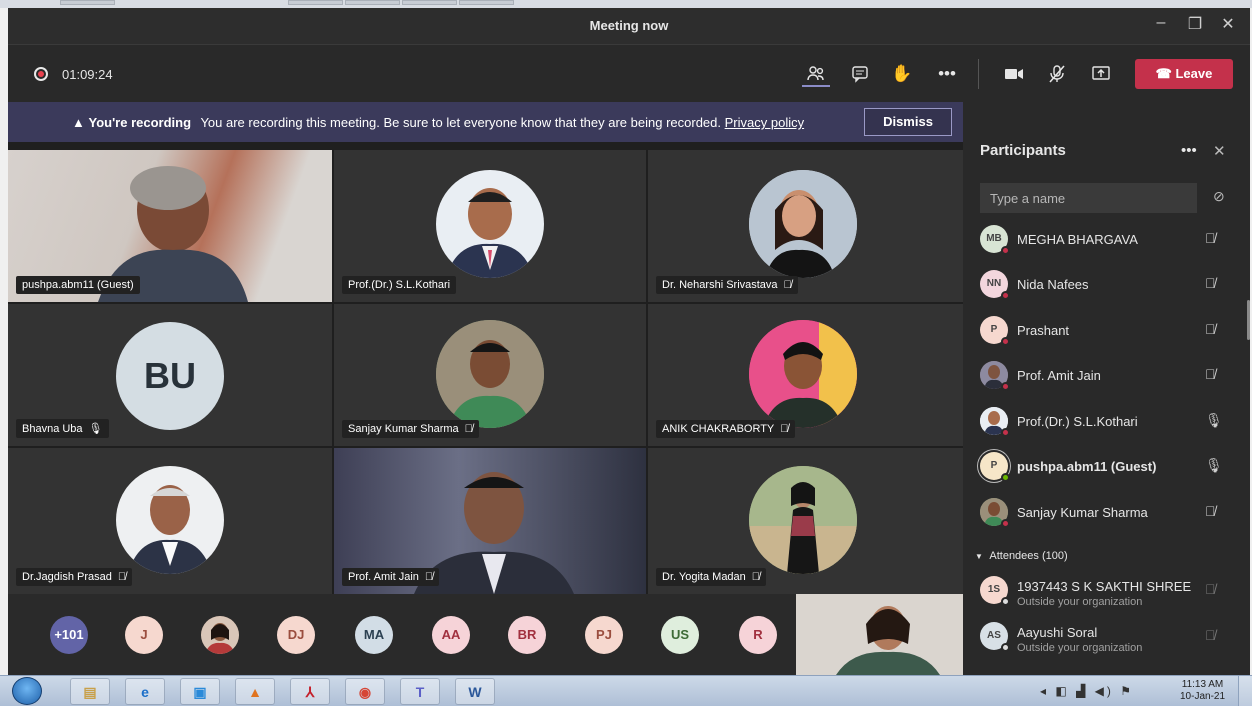 Image resolution: width=1252 pixels, height=706 pixels. Describe the element at coordinates (727, 285) in the screenshot. I see `tile-name: Dr. Neharshi Srivastava 🎙̸` at that location.